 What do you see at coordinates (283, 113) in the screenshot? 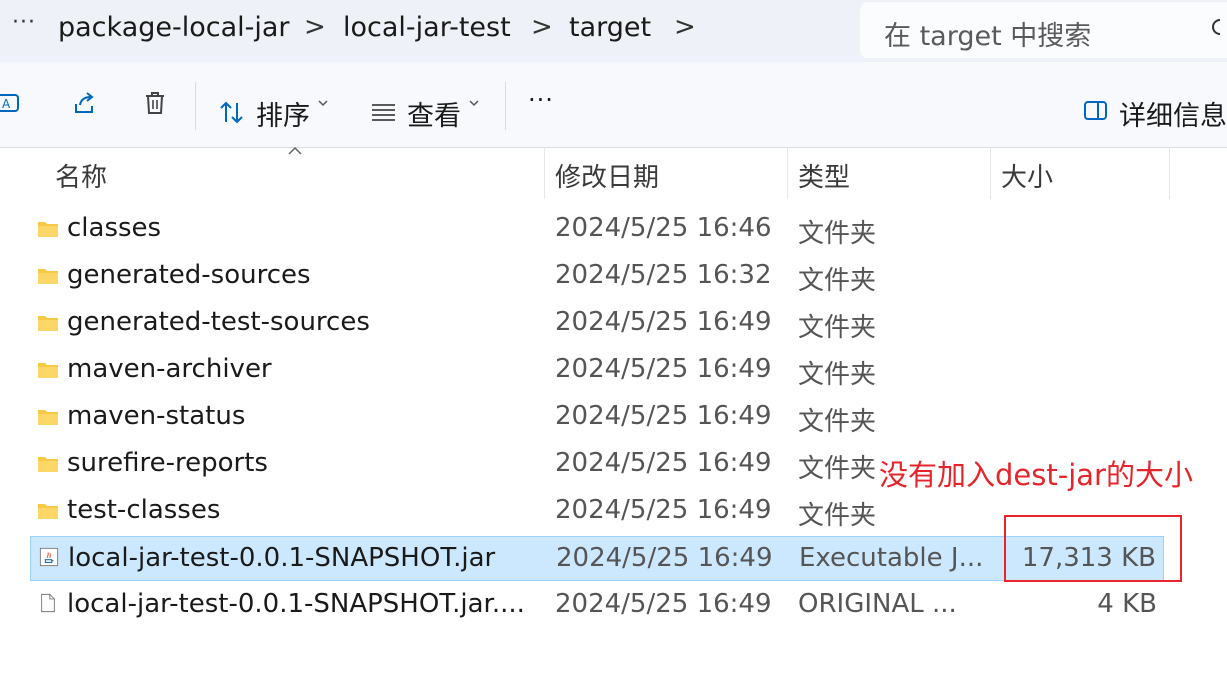
I see `sort-button: 排序` at bounding box center [283, 113].